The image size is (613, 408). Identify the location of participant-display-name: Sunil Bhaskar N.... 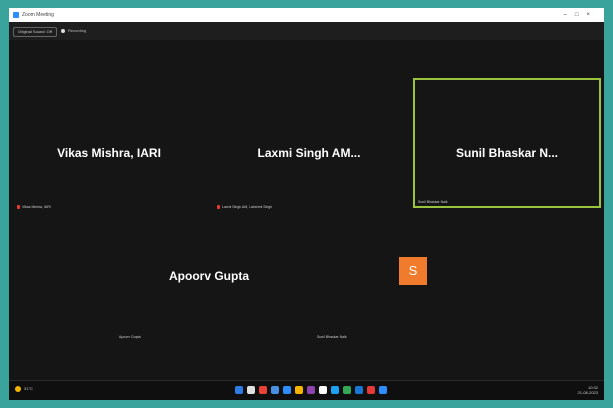
(507, 153).